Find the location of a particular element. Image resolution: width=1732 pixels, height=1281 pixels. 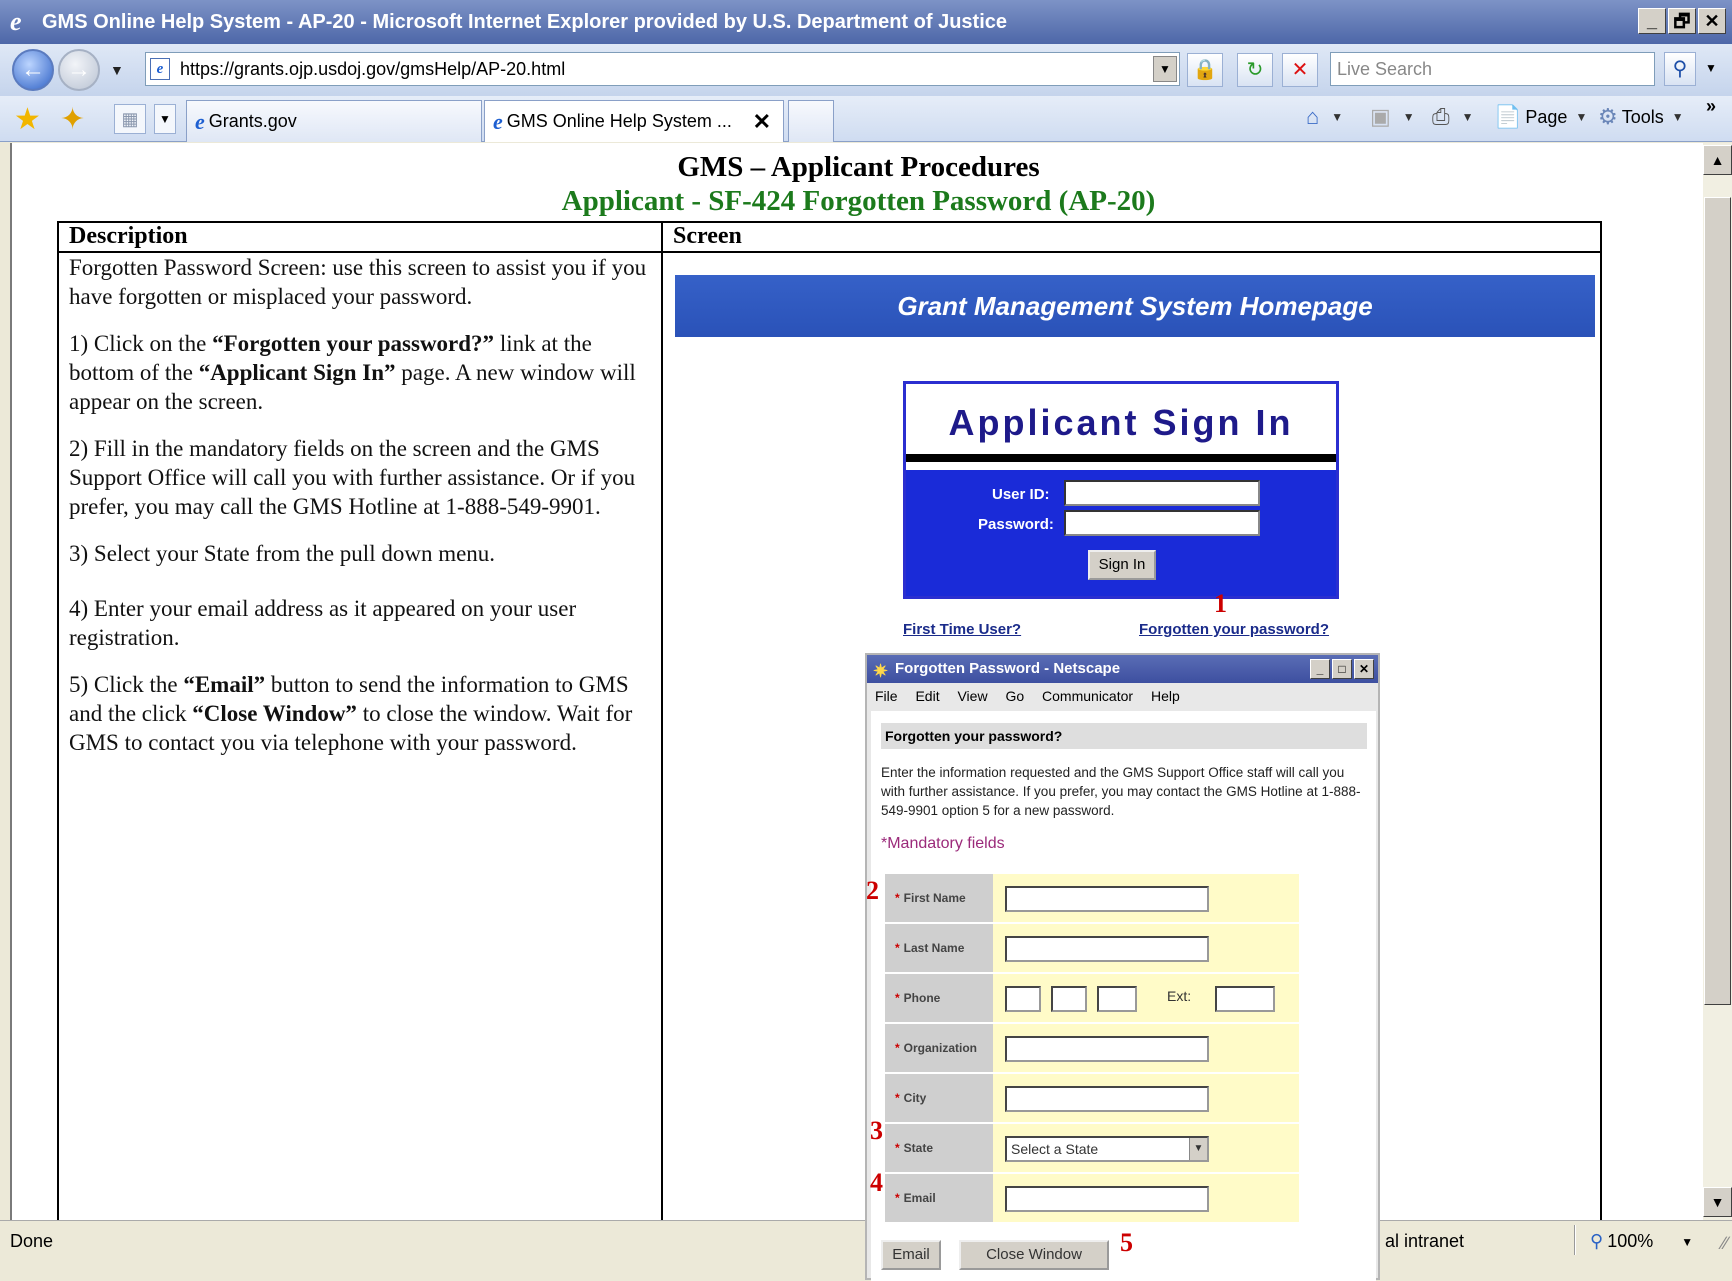

quick-tabs-icon: ▦ is located at coordinates (130, 119).